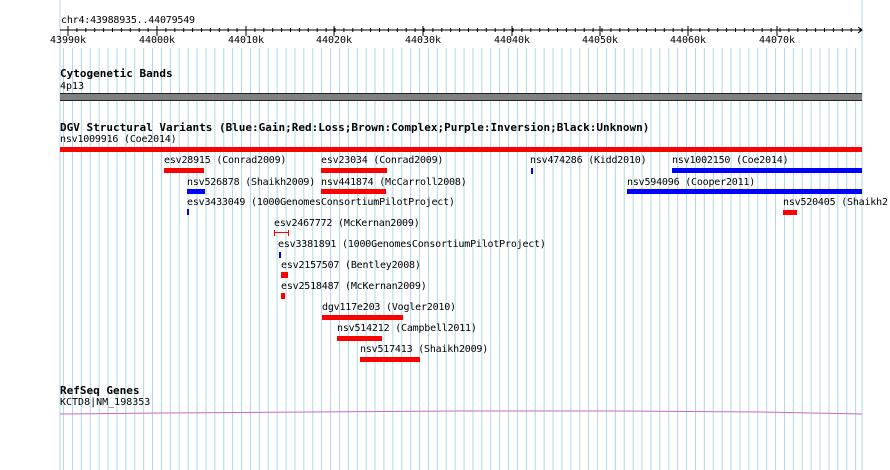 The image size is (890, 470). Describe the element at coordinates (128, 20) in the screenshot. I see `region-label: chr4:43988935..44079549` at that location.